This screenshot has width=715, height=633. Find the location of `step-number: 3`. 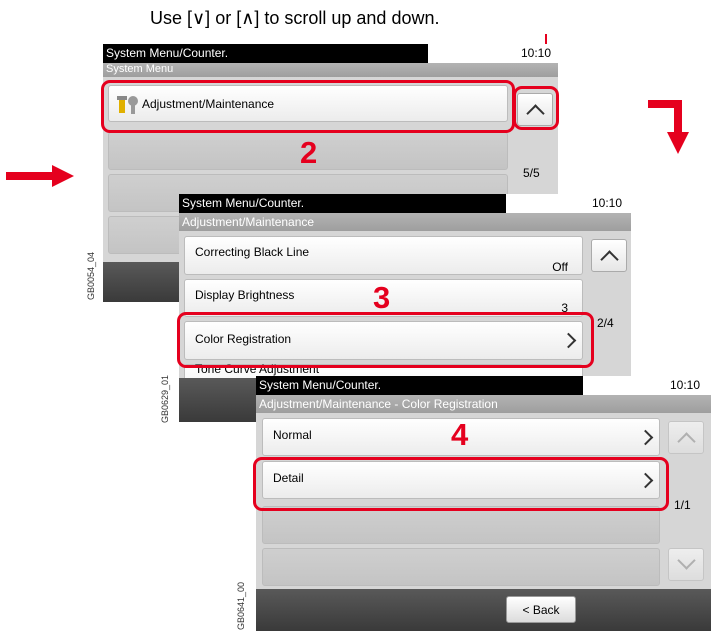

step-number: 3 is located at coordinates (382, 297).